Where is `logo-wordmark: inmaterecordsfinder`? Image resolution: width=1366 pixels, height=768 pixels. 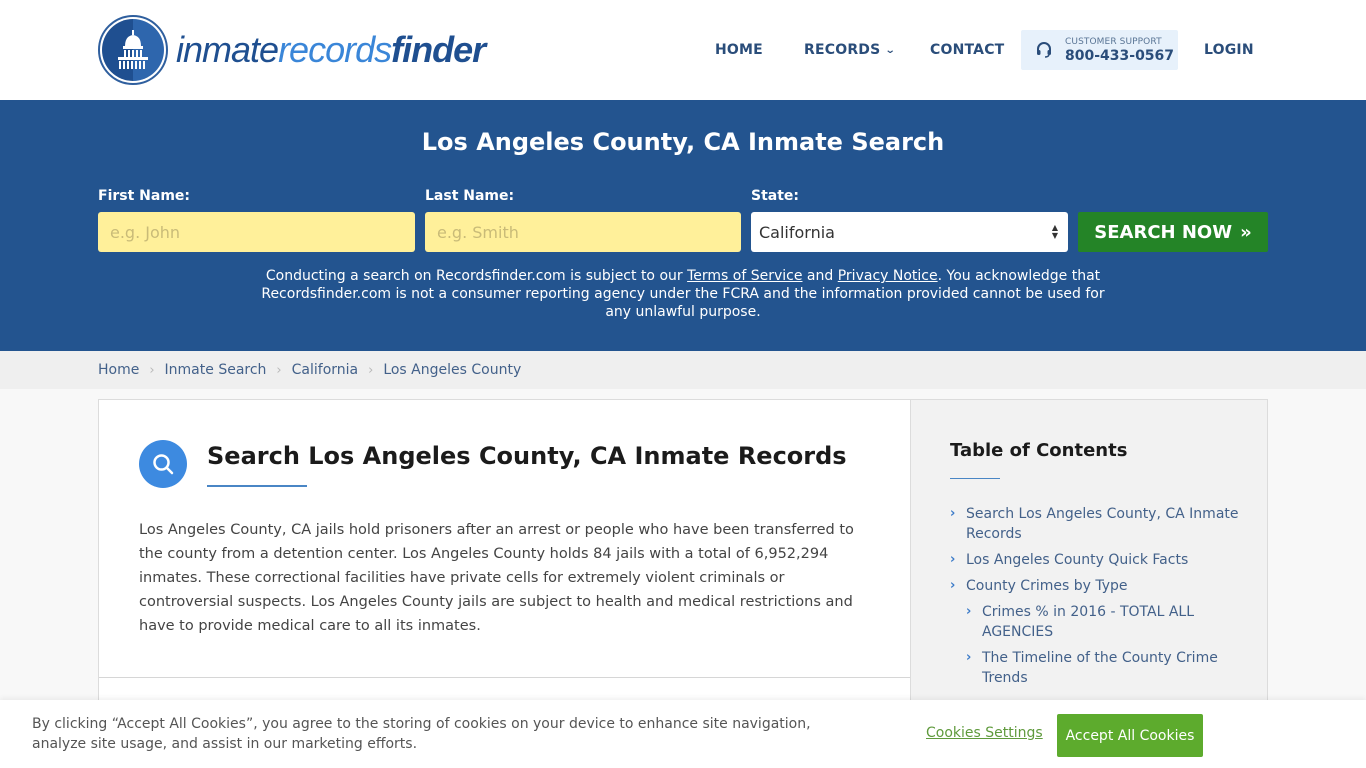 logo-wordmark: inmaterecordsfinder is located at coordinates (331, 49).